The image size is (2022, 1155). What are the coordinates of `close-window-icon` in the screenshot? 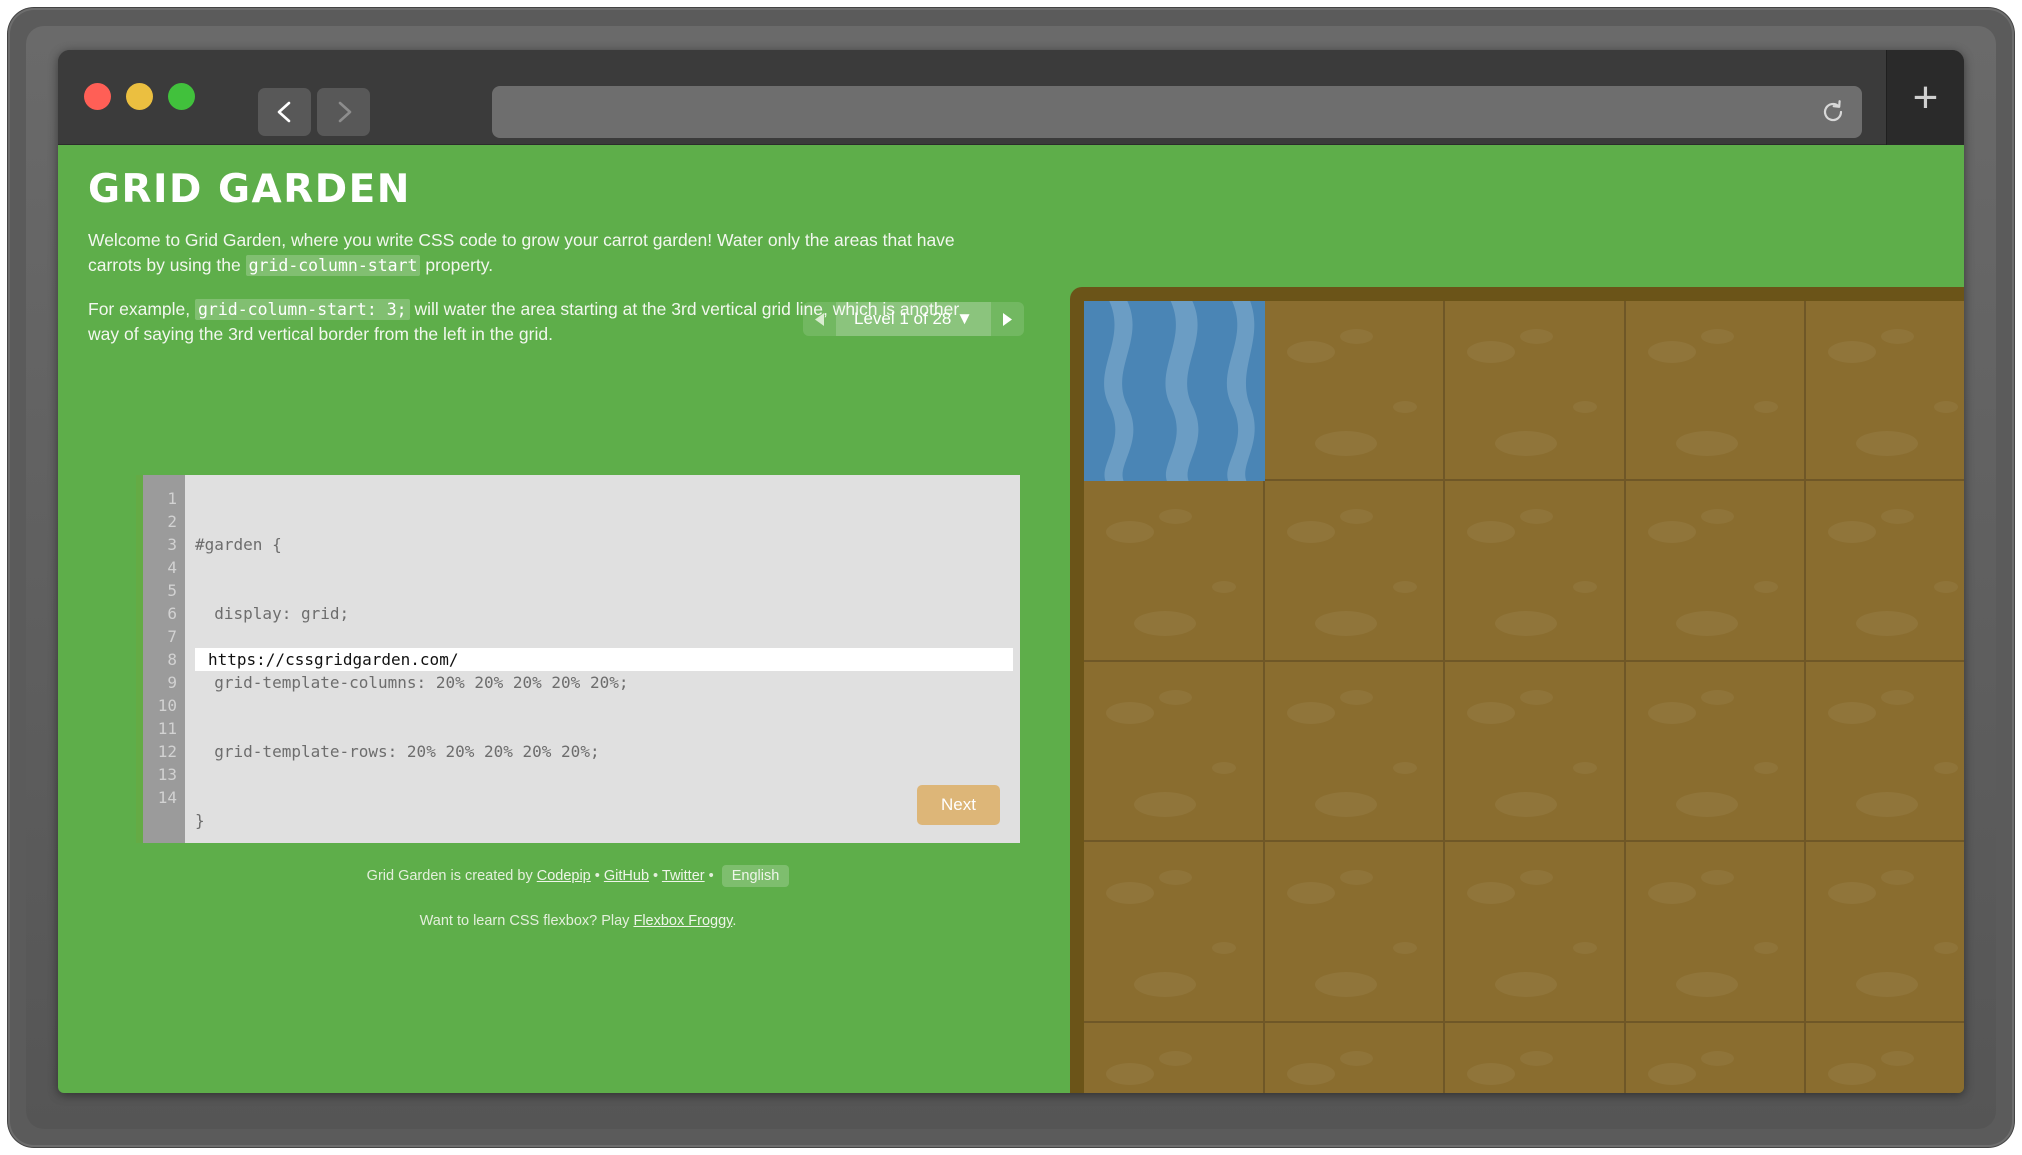 It's located at (97, 96).